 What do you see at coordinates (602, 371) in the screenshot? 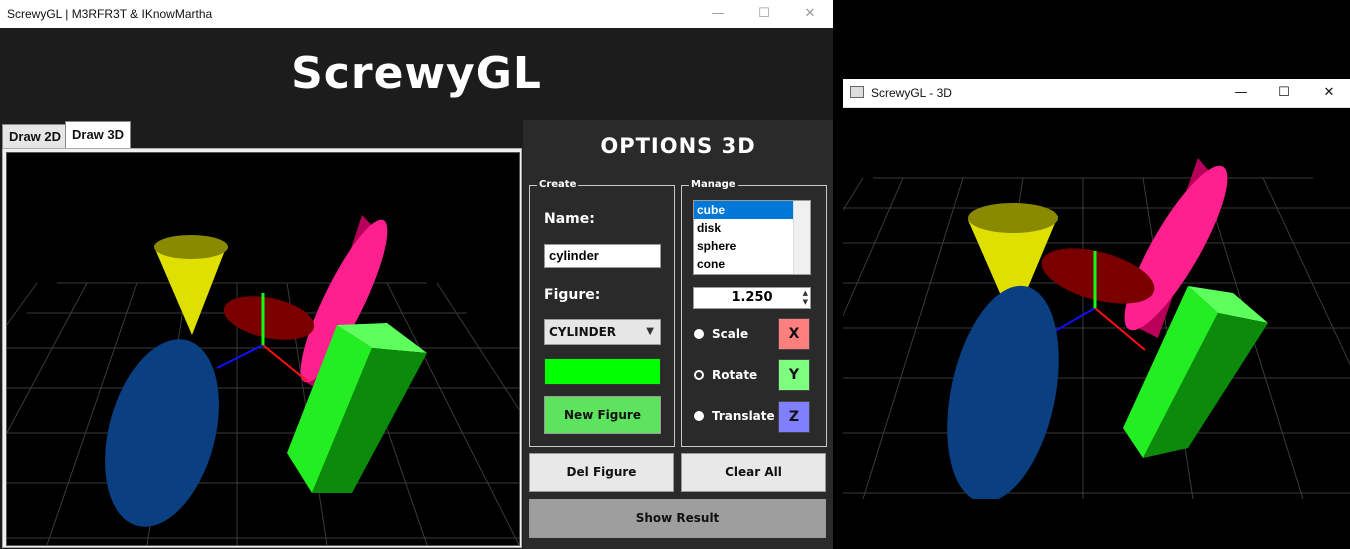
I see `color-picker` at bounding box center [602, 371].